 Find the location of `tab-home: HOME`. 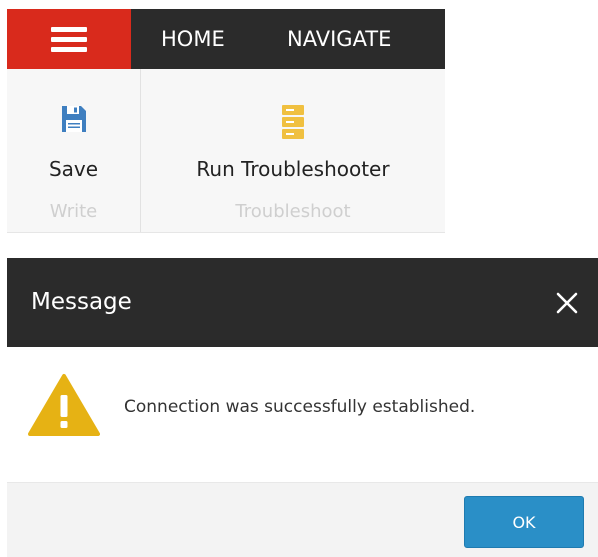

tab-home: HOME is located at coordinates (193, 39).